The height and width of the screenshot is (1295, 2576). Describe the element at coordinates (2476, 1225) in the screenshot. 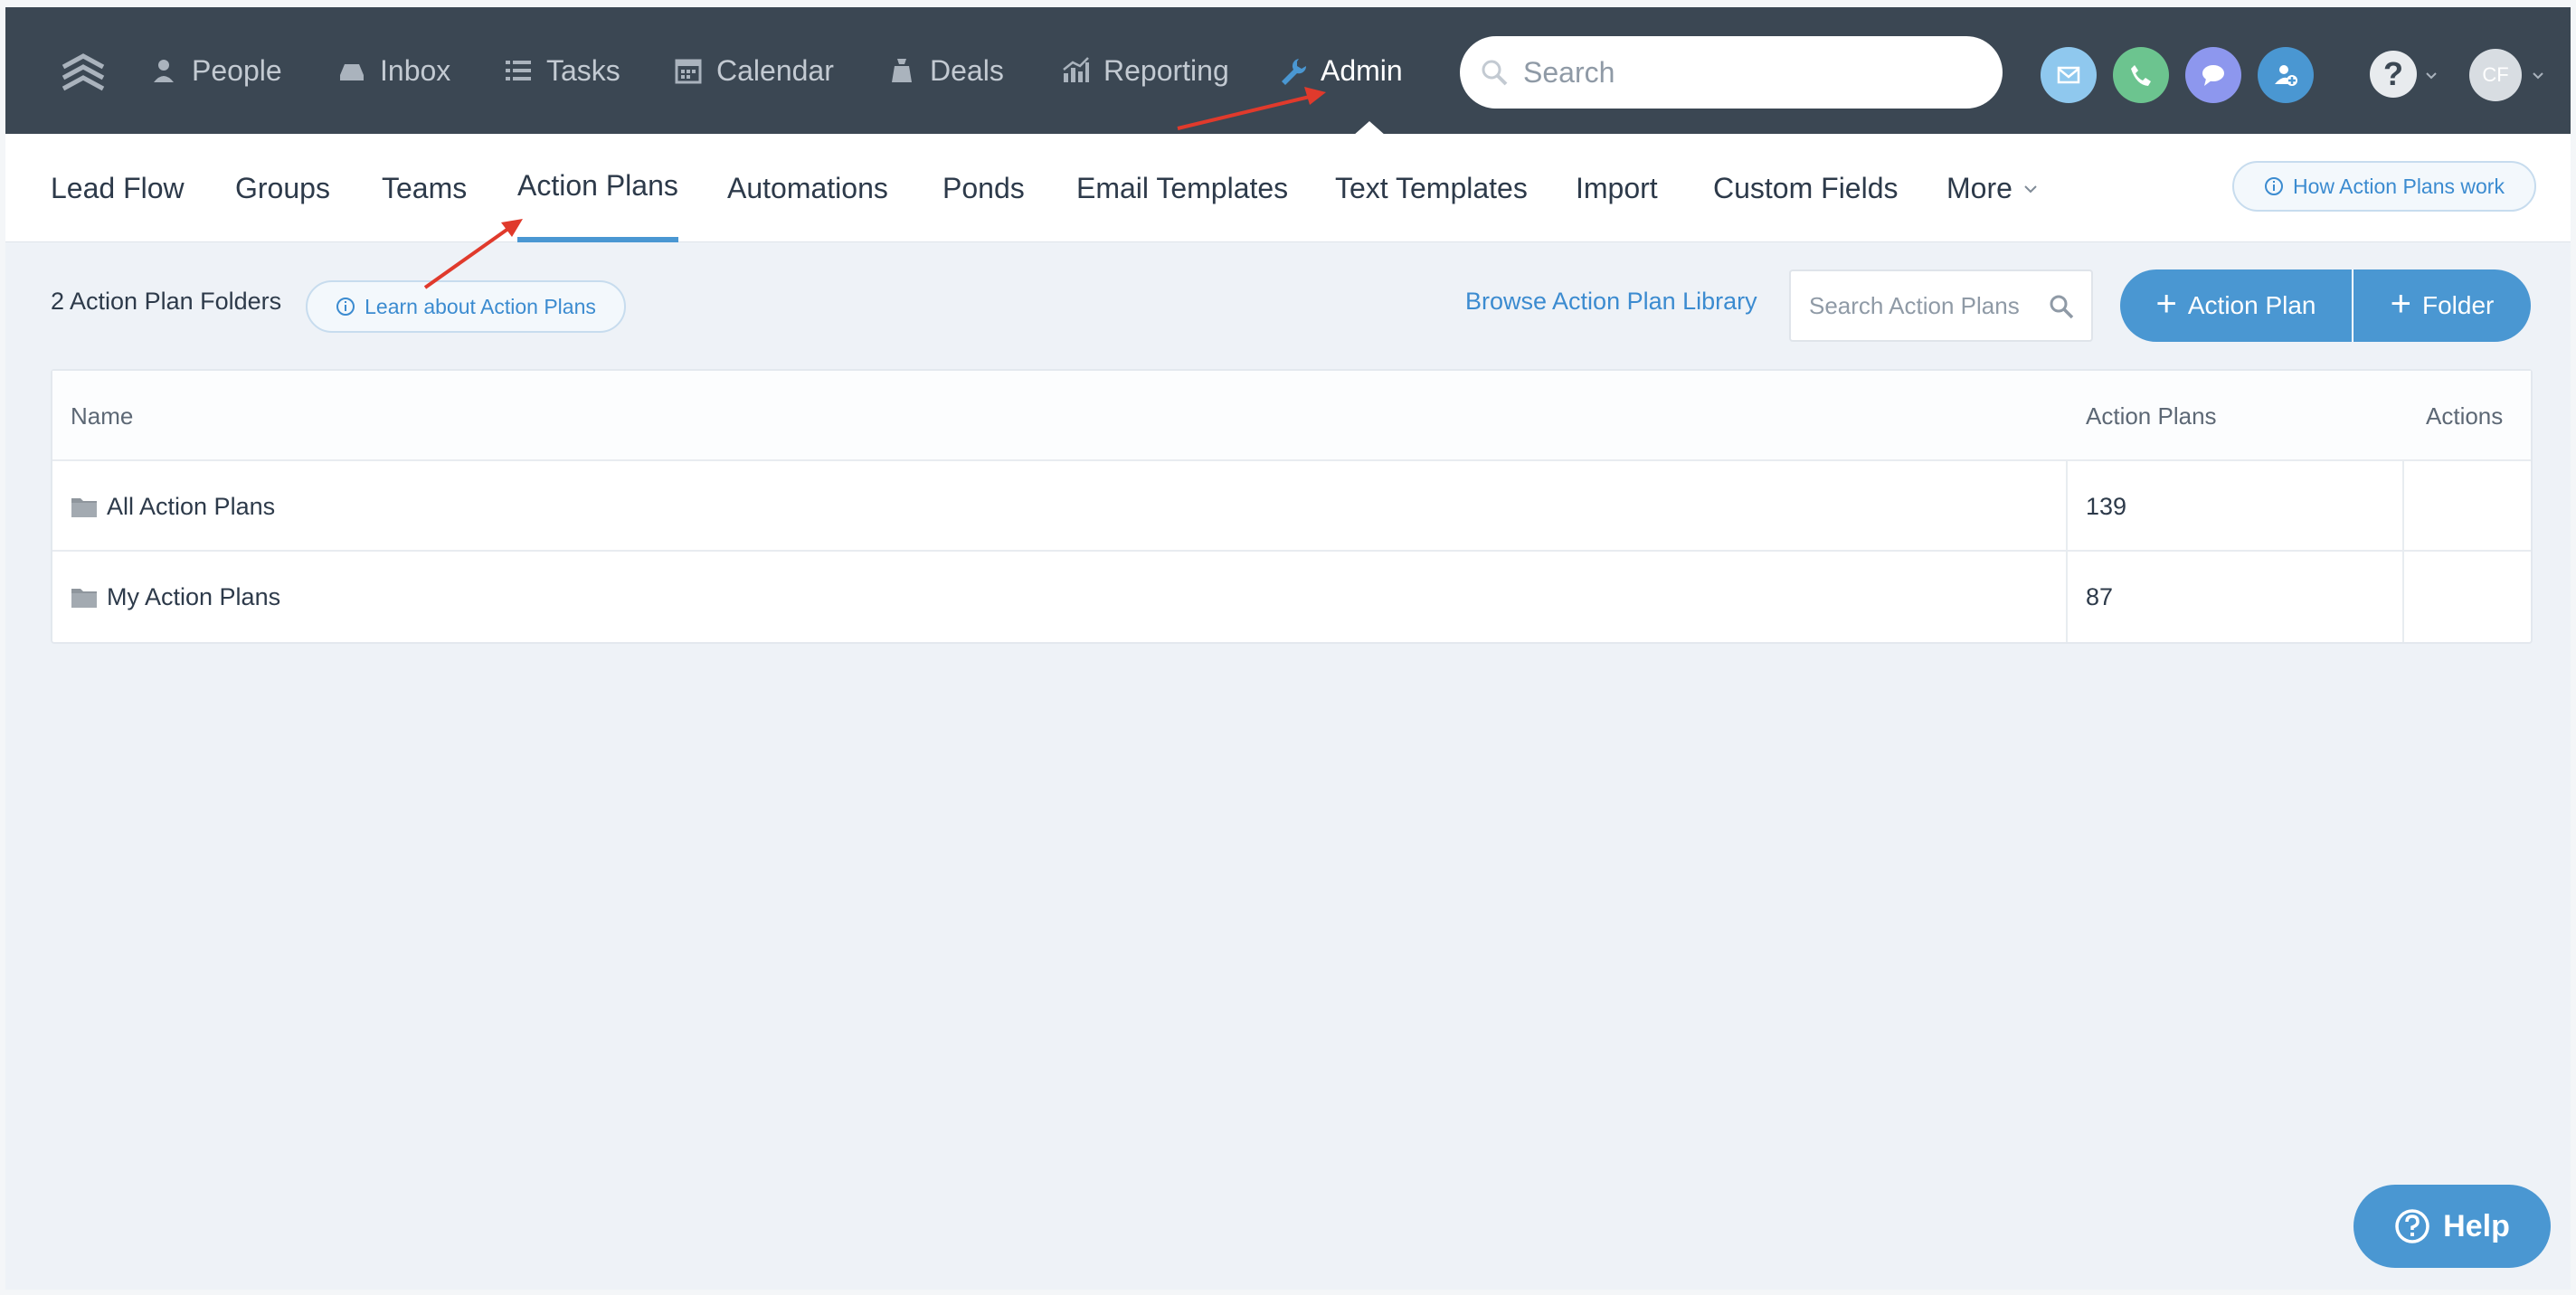

I see `help-label: Help` at that location.